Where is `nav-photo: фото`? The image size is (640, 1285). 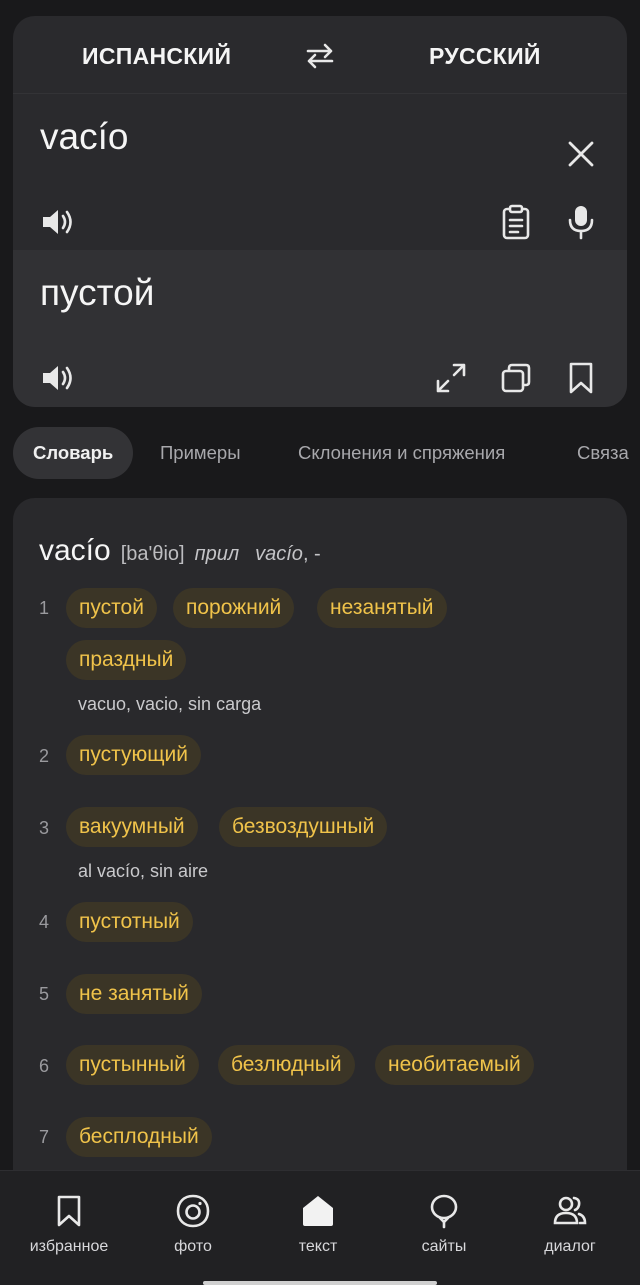 nav-photo: фото is located at coordinates (193, 1221).